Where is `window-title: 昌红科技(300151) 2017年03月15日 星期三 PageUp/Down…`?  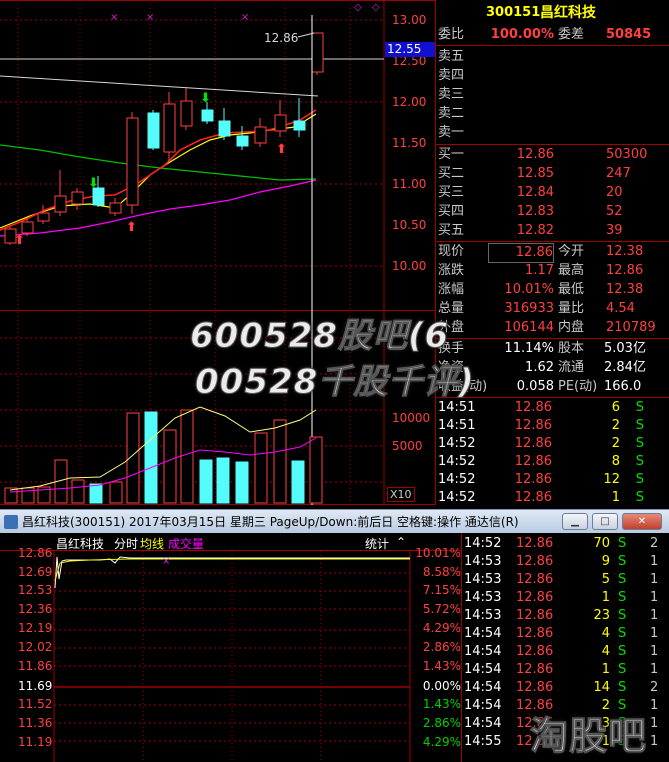
window-title: 昌红科技(300151) 2017年03月15日 星期三 PageUp/Down… is located at coordinates (270, 522).